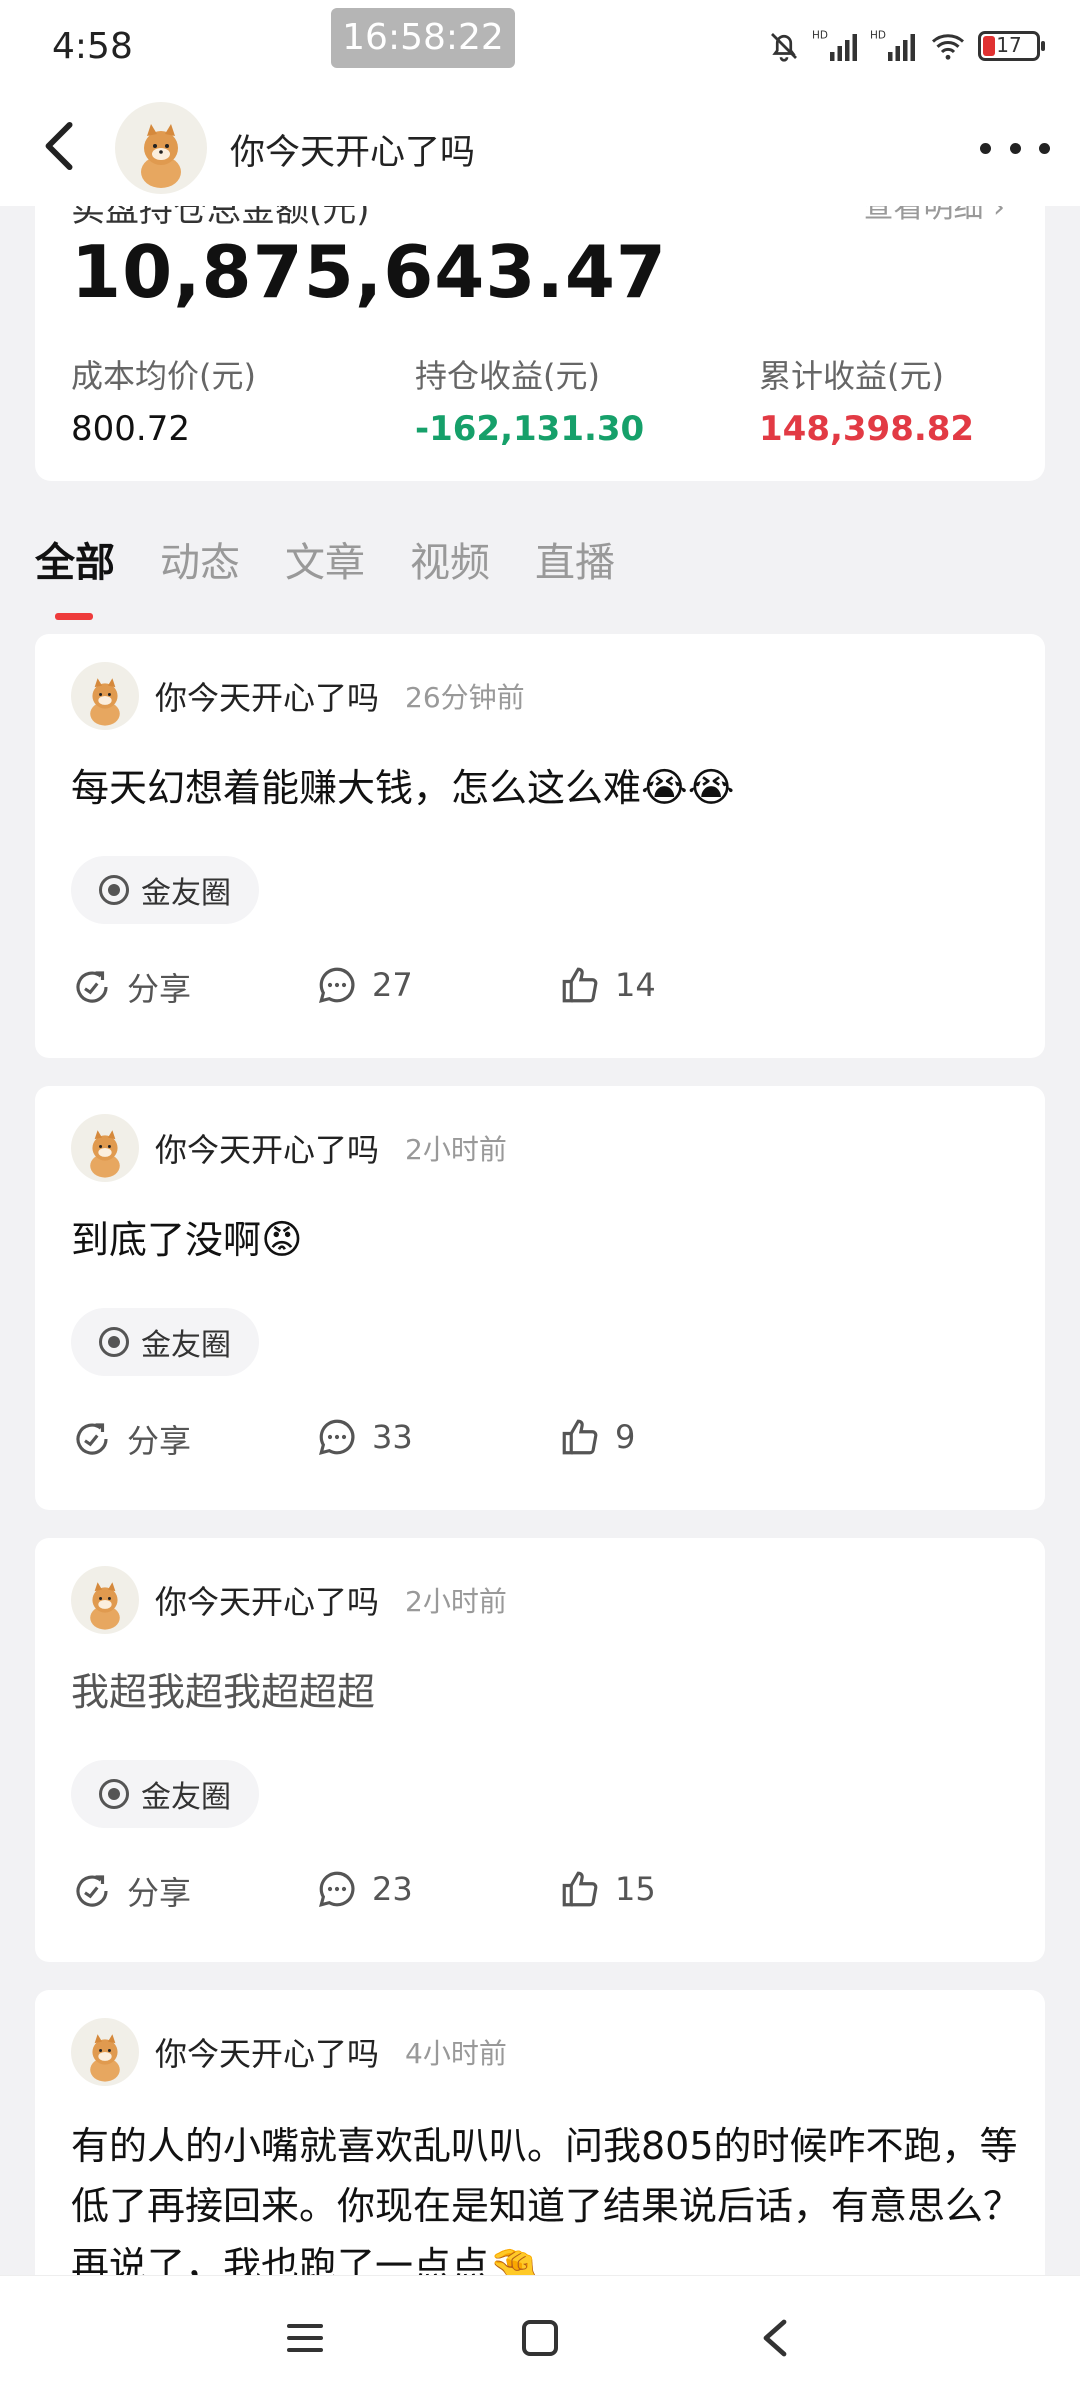 The image size is (1080, 2400). I want to click on battery-icon: 17, so click(1011, 46).